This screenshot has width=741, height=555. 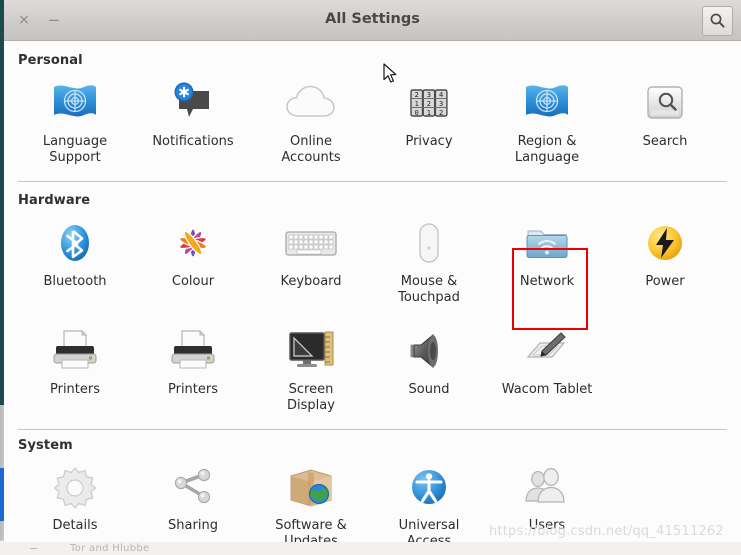 What do you see at coordinates (665, 243) in the screenshot?
I see `power-icon` at bounding box center [665, 243].